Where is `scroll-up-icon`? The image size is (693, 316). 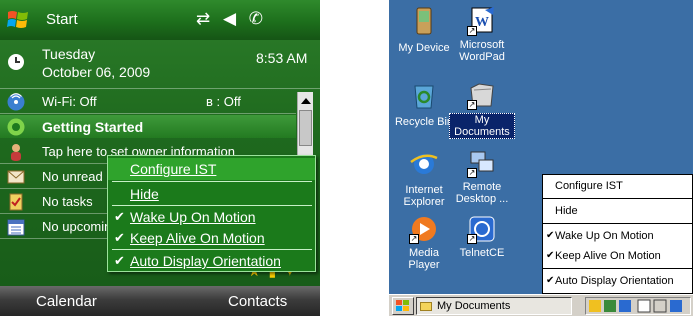
scroll-up-icon is located at coordinates (306, 101).